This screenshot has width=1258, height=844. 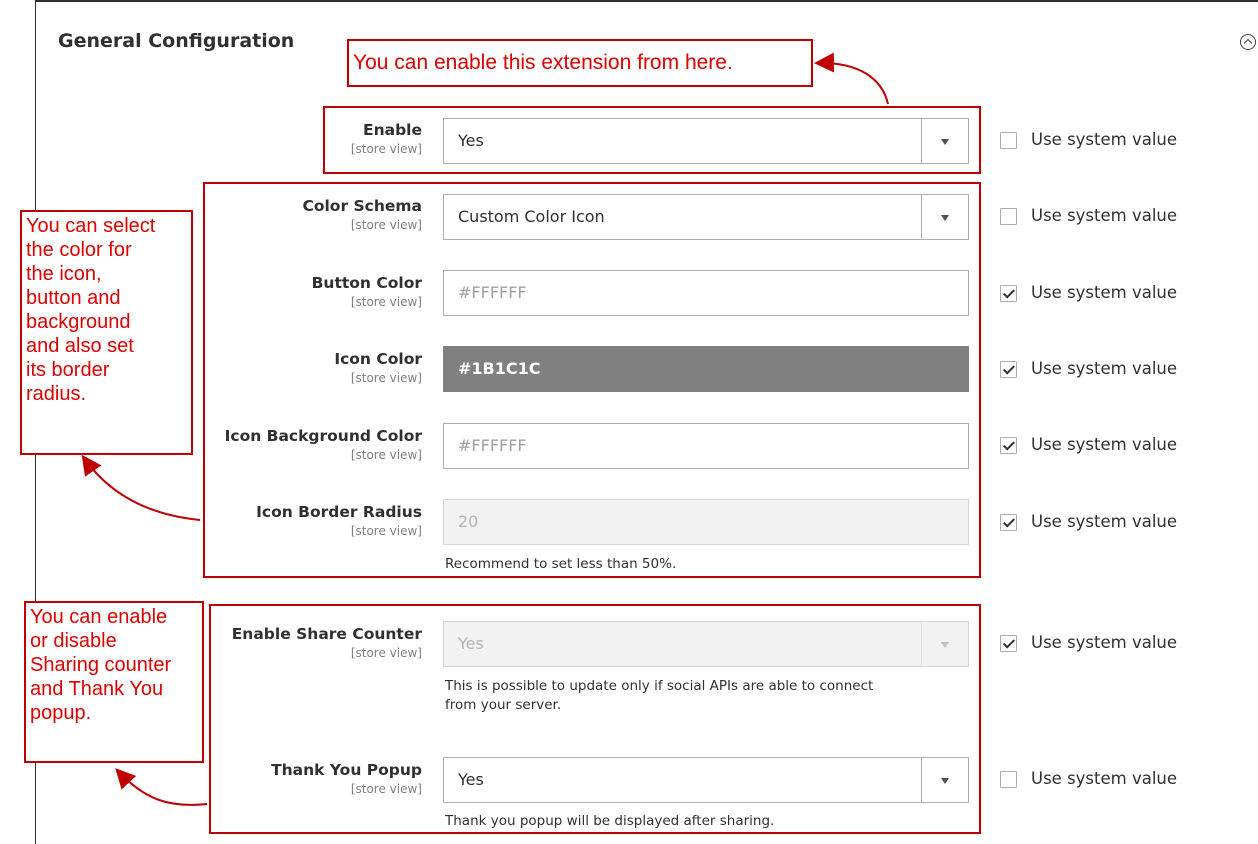 I want to click on annotation-arrow-counter, so click(x=161, y=787).